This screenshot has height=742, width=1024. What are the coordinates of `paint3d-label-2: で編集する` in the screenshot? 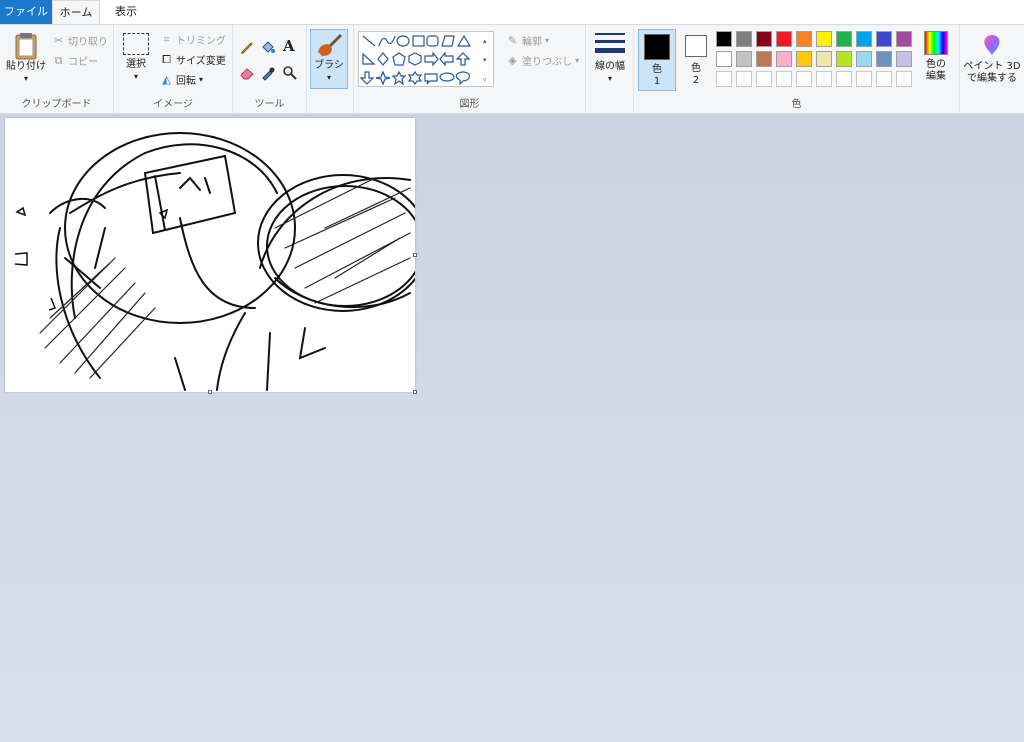 It's located at (992, 78).